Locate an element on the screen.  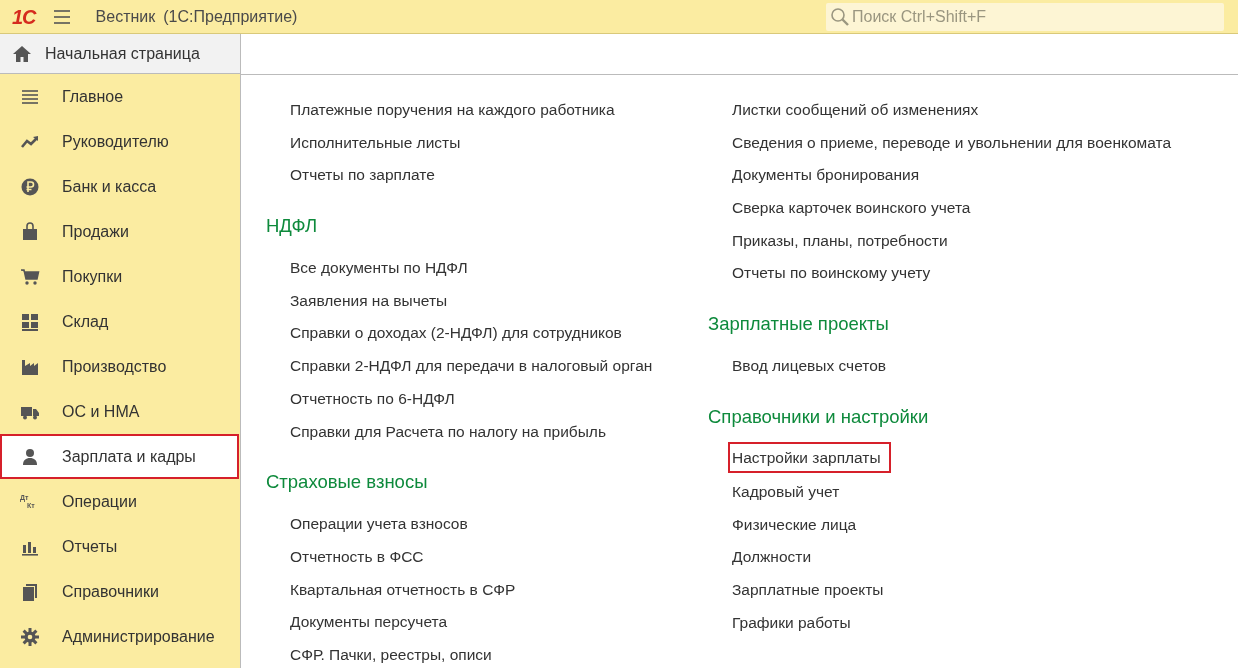
sidebar-item: Склад is located at coordinates (119, 321).